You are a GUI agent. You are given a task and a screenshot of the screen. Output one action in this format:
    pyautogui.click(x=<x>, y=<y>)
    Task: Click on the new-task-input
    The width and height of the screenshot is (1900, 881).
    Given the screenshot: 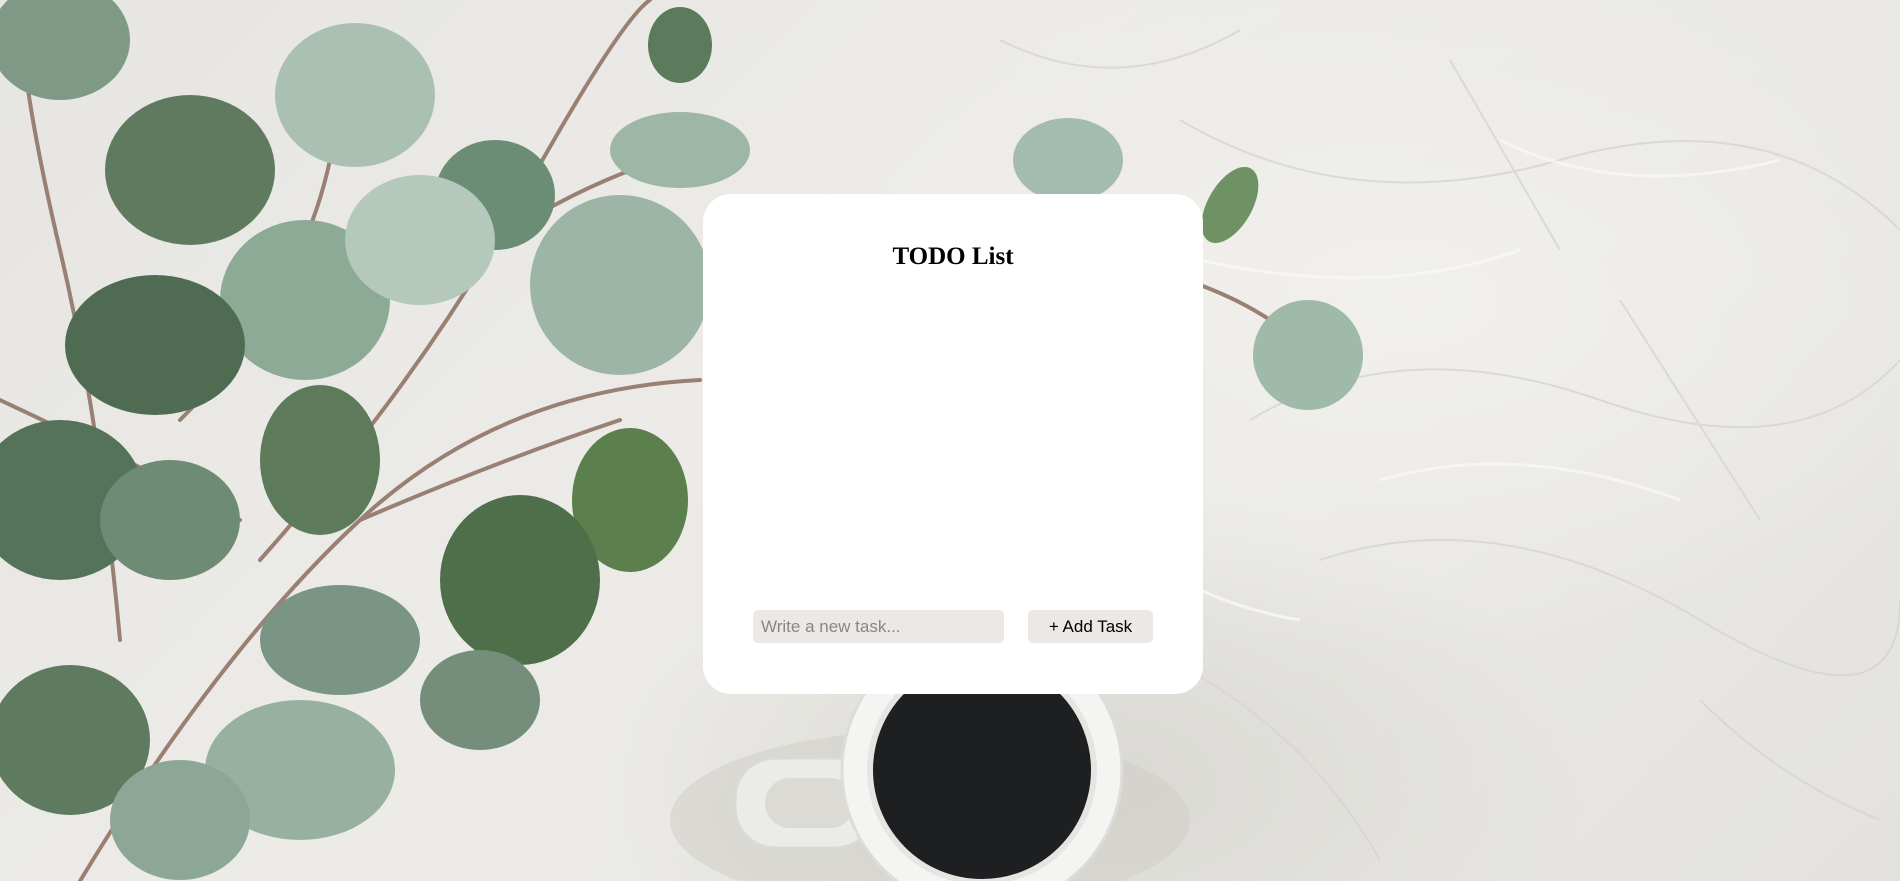 What is the action you would take?
    pyautogui.click(x=878, y=626)
    